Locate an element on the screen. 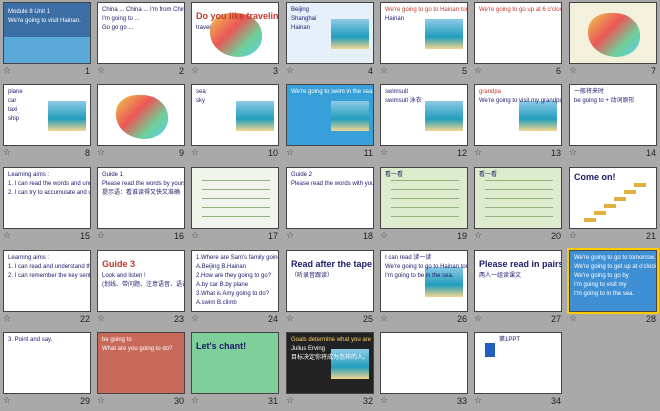 The height and width of the screenshot is (411, 660). slide-thumbnail: We're going to go up at 6 o'clock. is located at coordinates (518, 33).